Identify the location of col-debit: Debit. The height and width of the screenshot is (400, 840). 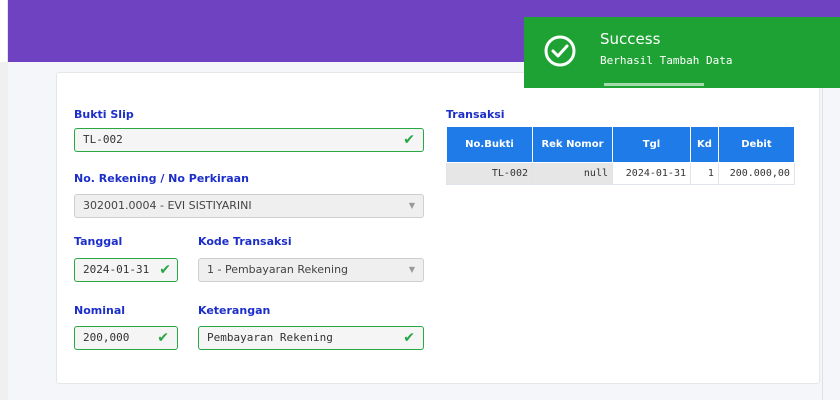
(756, 144).